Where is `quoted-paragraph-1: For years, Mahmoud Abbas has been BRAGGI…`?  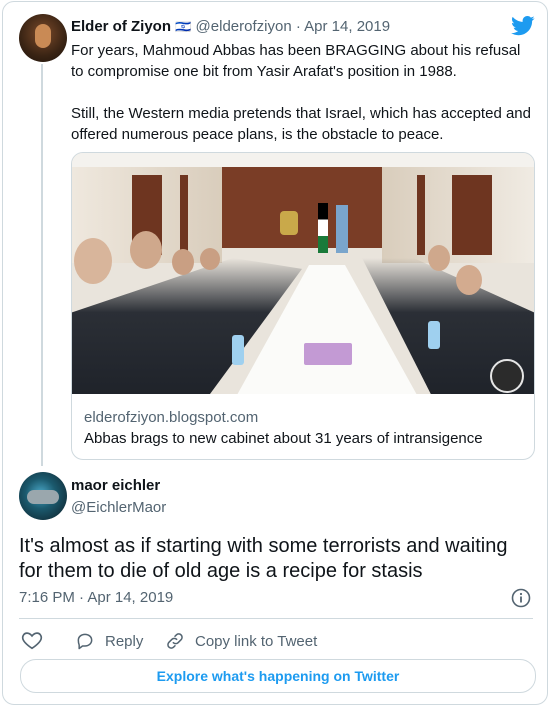
quoted-paragraph-1: For years, Mahmoud Abbas has been BRAGGI… is located at coordinates (296, 61).